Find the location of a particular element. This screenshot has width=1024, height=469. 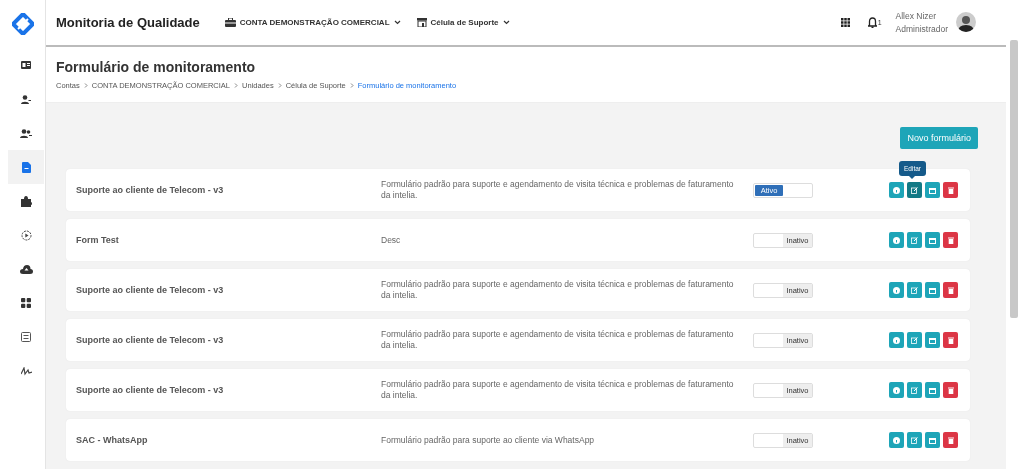

document-icon is located at coordinates (26, 167).